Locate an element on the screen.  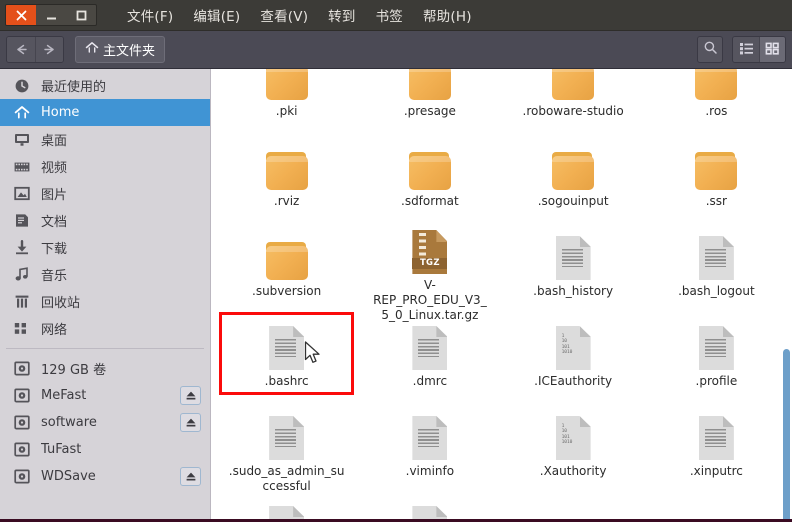
sidebar-item-mefast: MeFast is located at coordinates (105, 395).